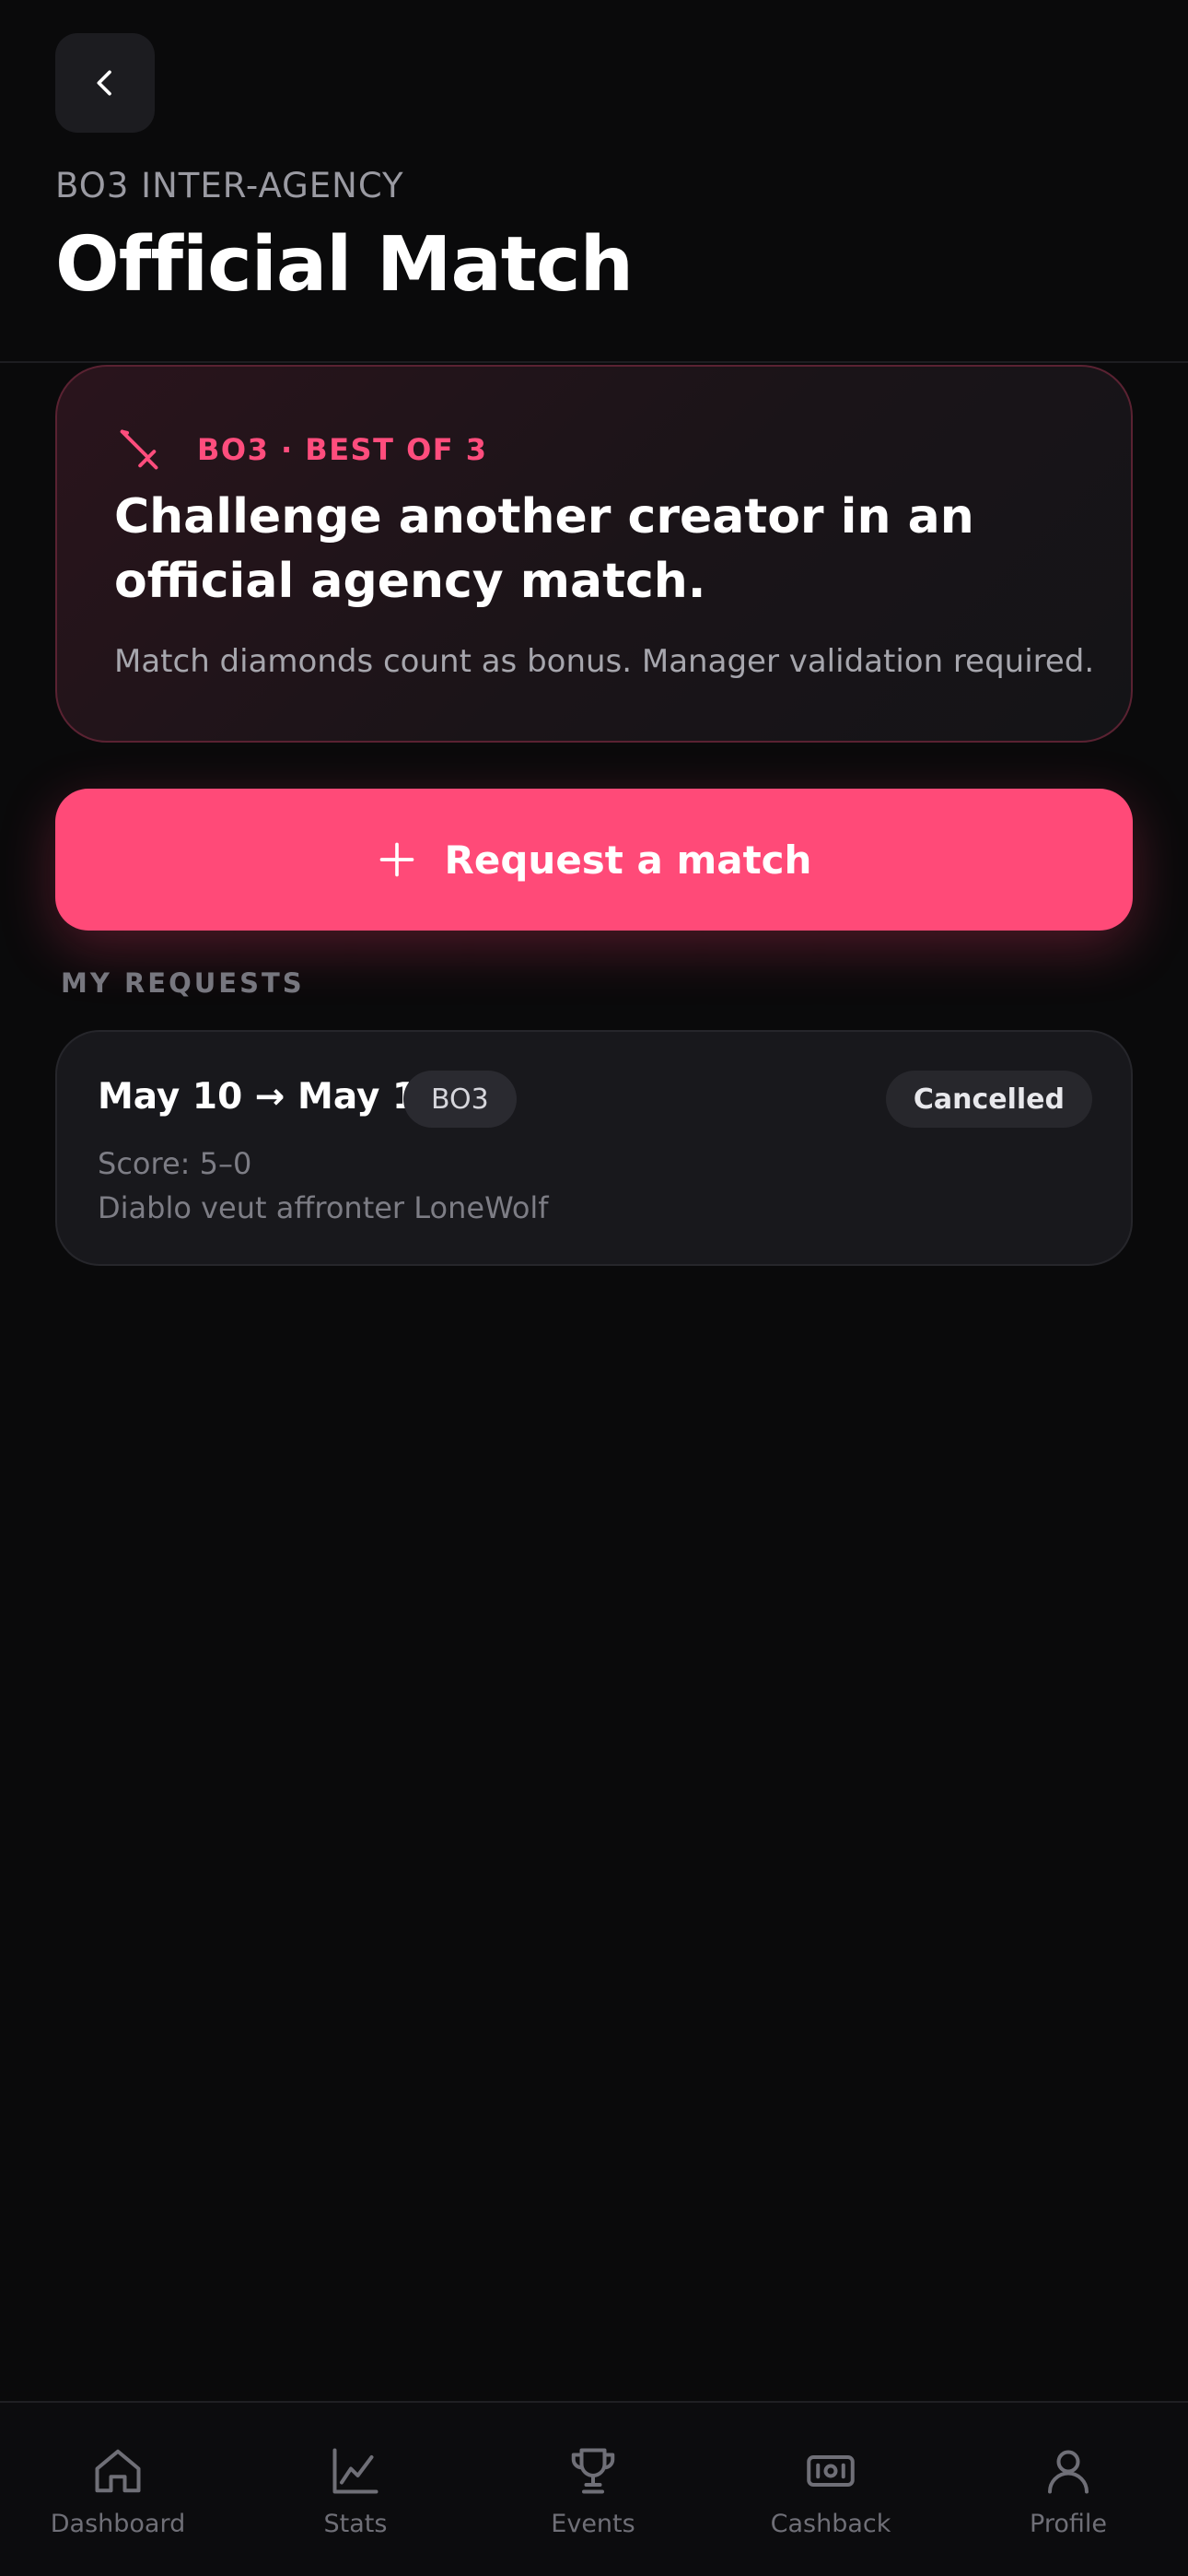 The width and height of the screenshot is (1188, 2576). Describe the element at coordinates (594, 362) in the screenshot. I see `header-divider` at that location.